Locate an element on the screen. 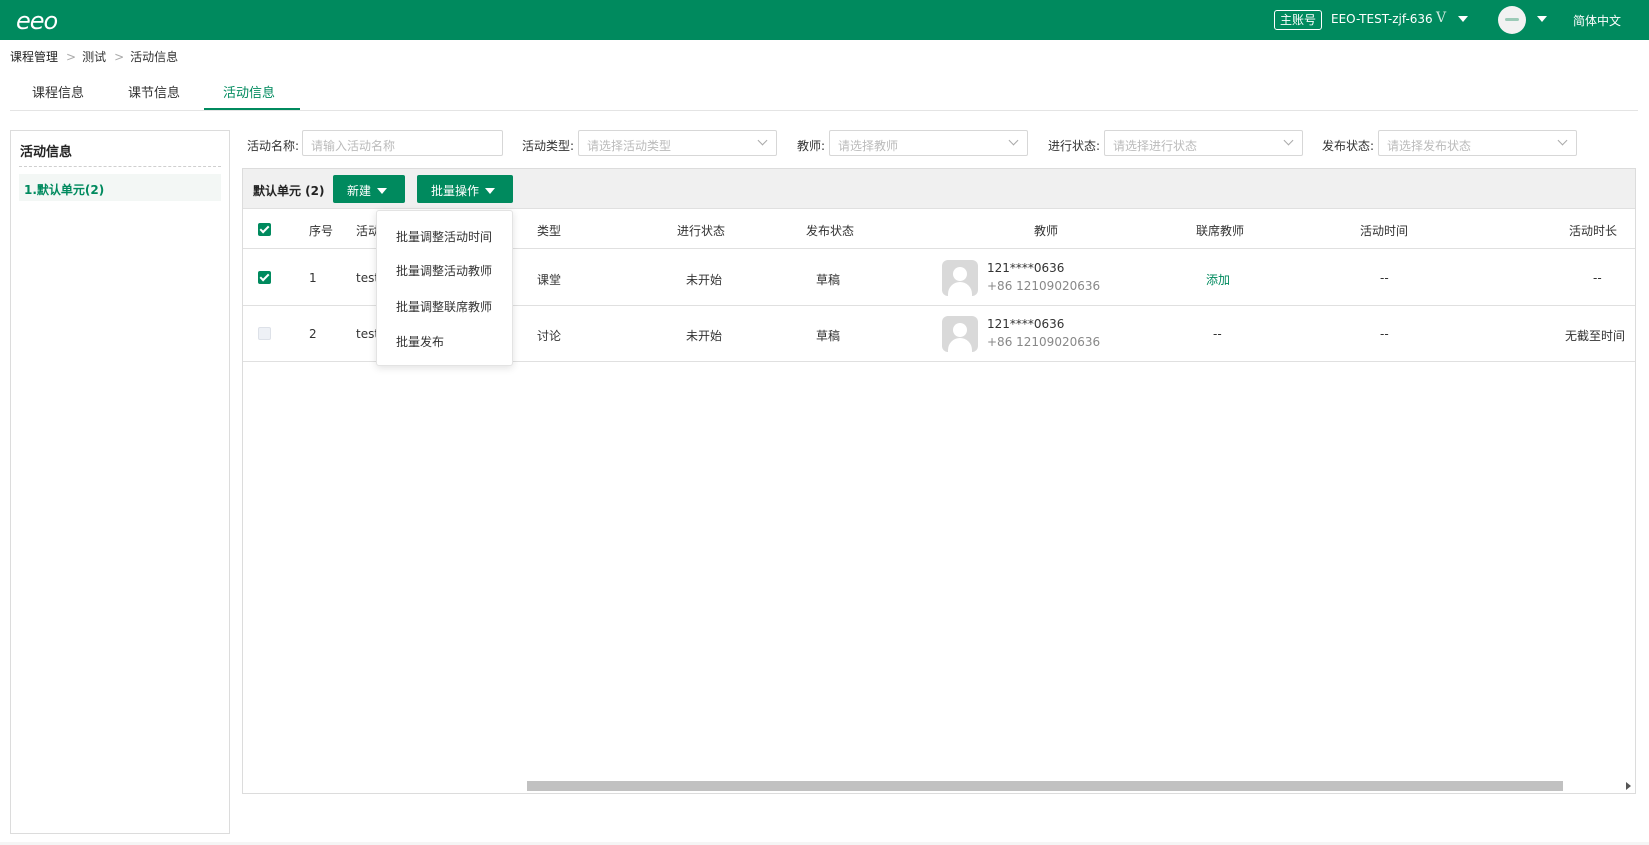 The height and width of the screenshot is (845, 1649). activity-name-placeholder: 请输入活动名称 is located at coordinates (353, 146).